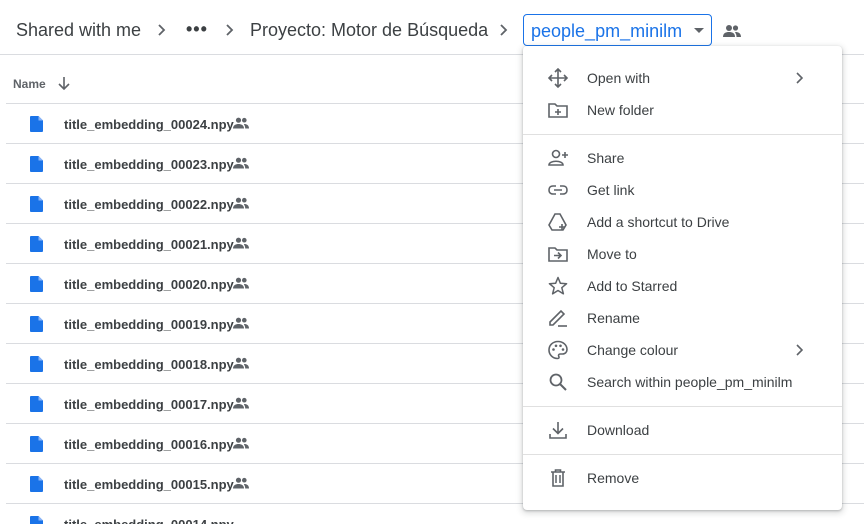 The image size is (864, 524). Describe the element at coordinates (682, 254) in the screenshot. I see `menu-item-move-to: Move to` at that location.